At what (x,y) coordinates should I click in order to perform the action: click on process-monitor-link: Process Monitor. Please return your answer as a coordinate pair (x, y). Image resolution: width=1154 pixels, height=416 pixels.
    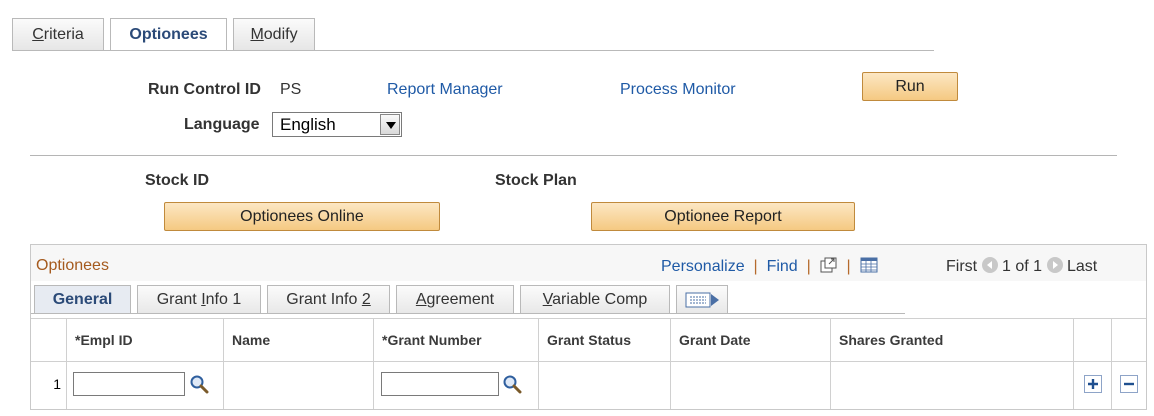
    Looking at the image, I should click on (678, 90).